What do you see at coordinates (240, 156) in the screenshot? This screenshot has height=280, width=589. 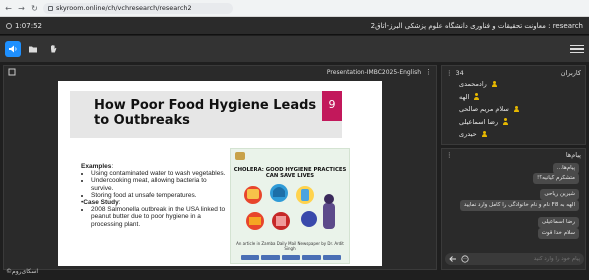 I see `newspaper-logo-icon` at bounding box center [240, 156].